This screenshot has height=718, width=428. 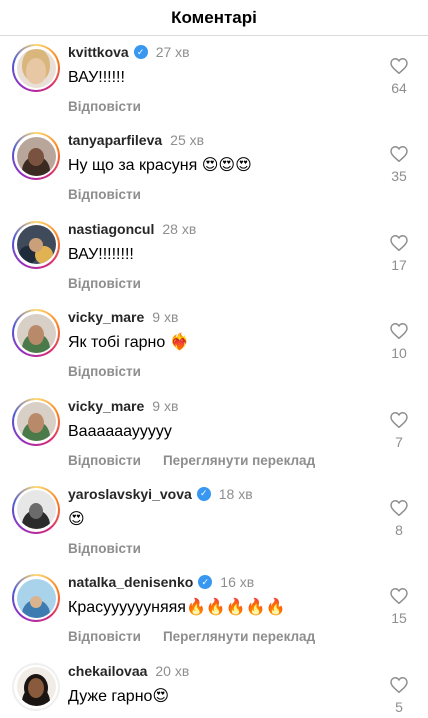 I want to click on like-count: 8, so click(x=399, y=529).